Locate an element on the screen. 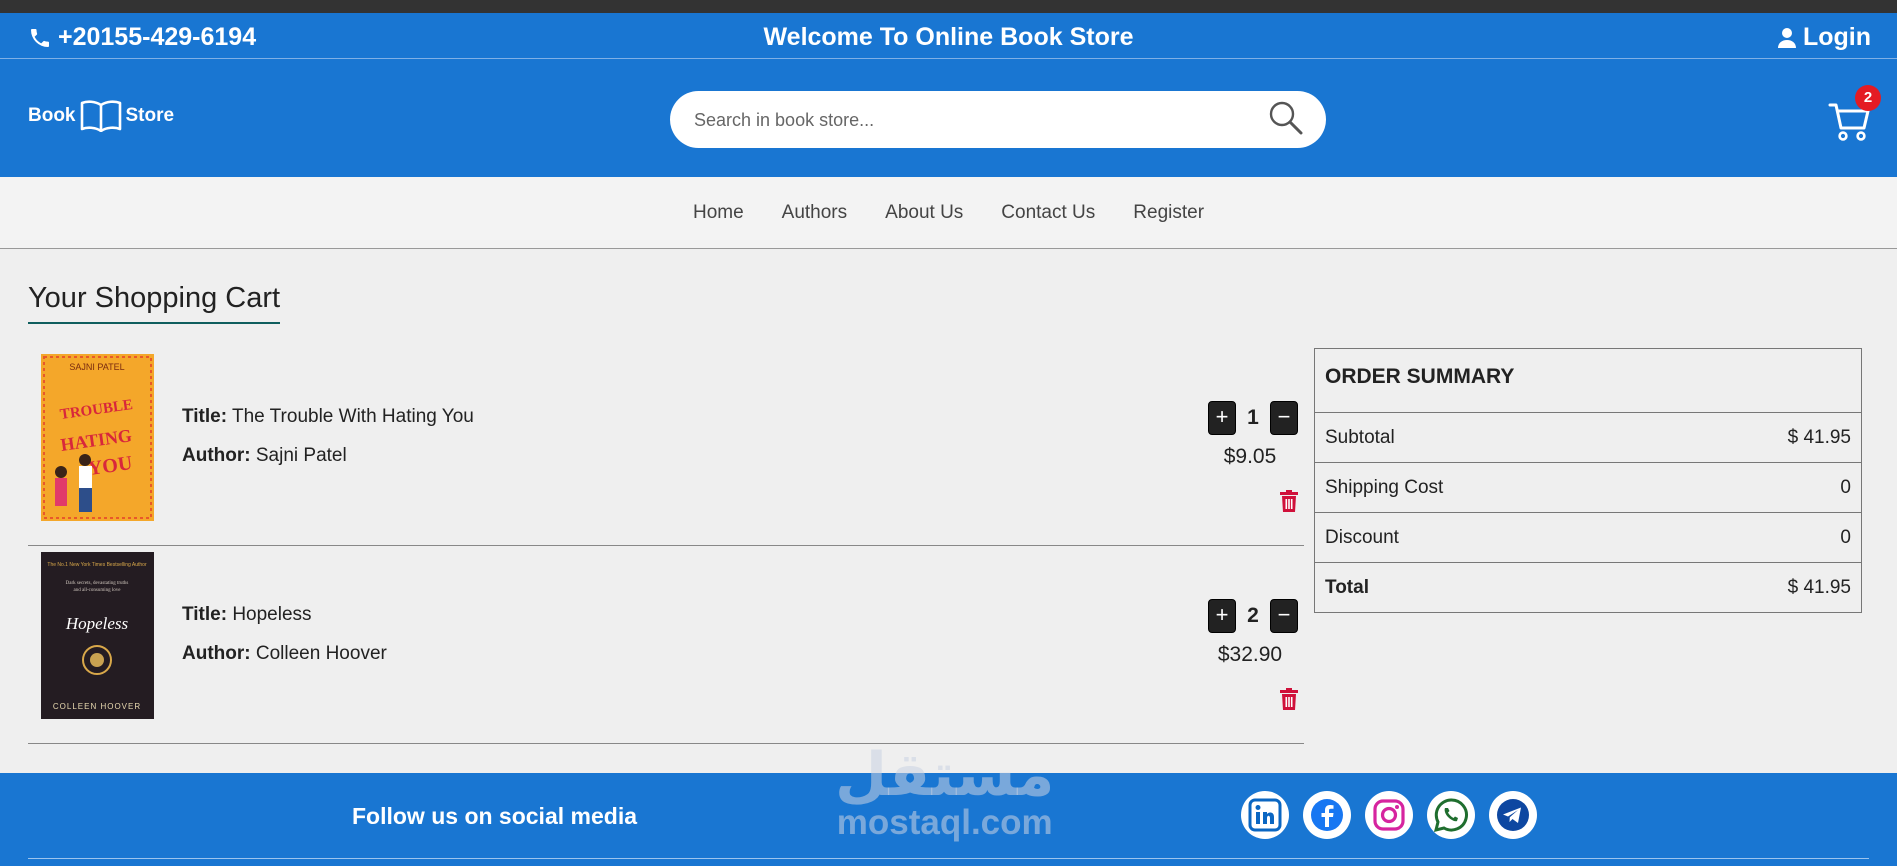 This screenshot has width=1897, height=866. summary-total-row: Total $ 41.95 is located at coordinates (1588, 587).